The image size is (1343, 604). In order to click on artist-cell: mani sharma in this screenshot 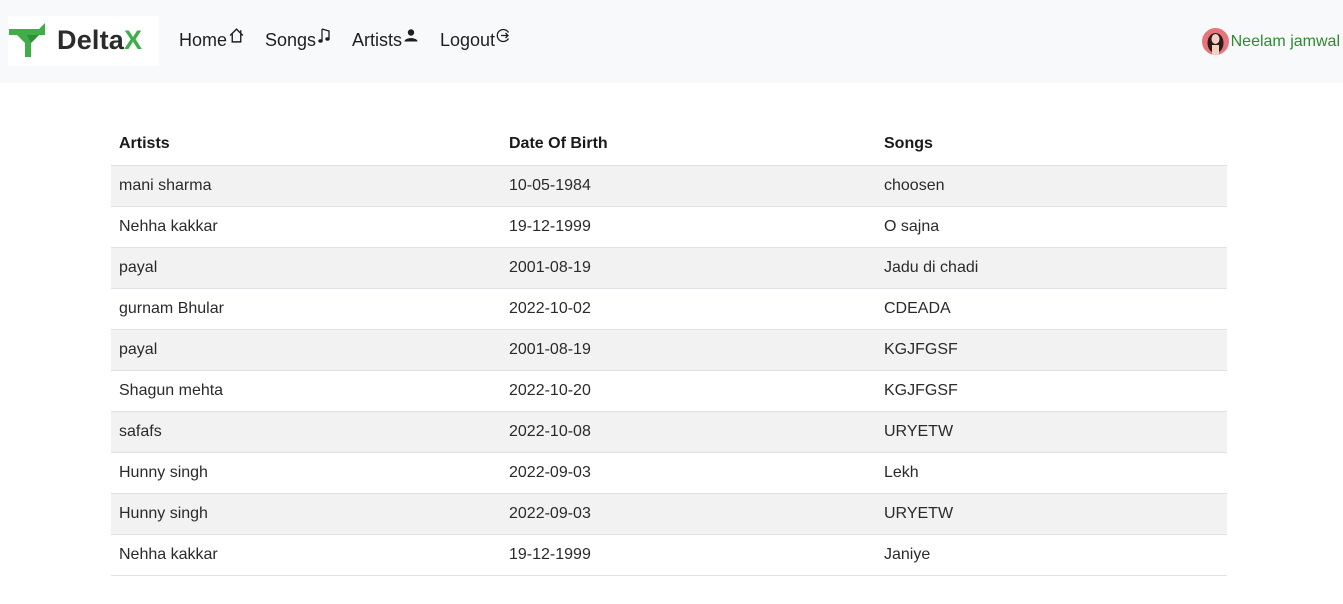, I will do `click(306, 186)`.